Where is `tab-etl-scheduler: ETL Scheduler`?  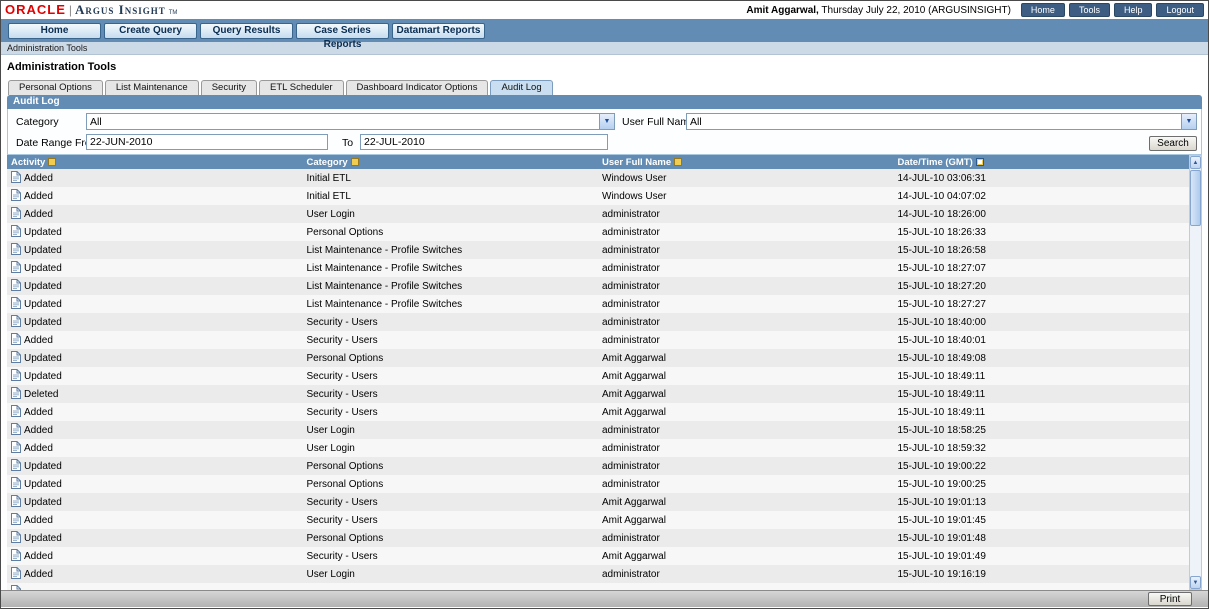 tab-etl-scheduler: ETL Scheduler is located at coordinates (301, 87).